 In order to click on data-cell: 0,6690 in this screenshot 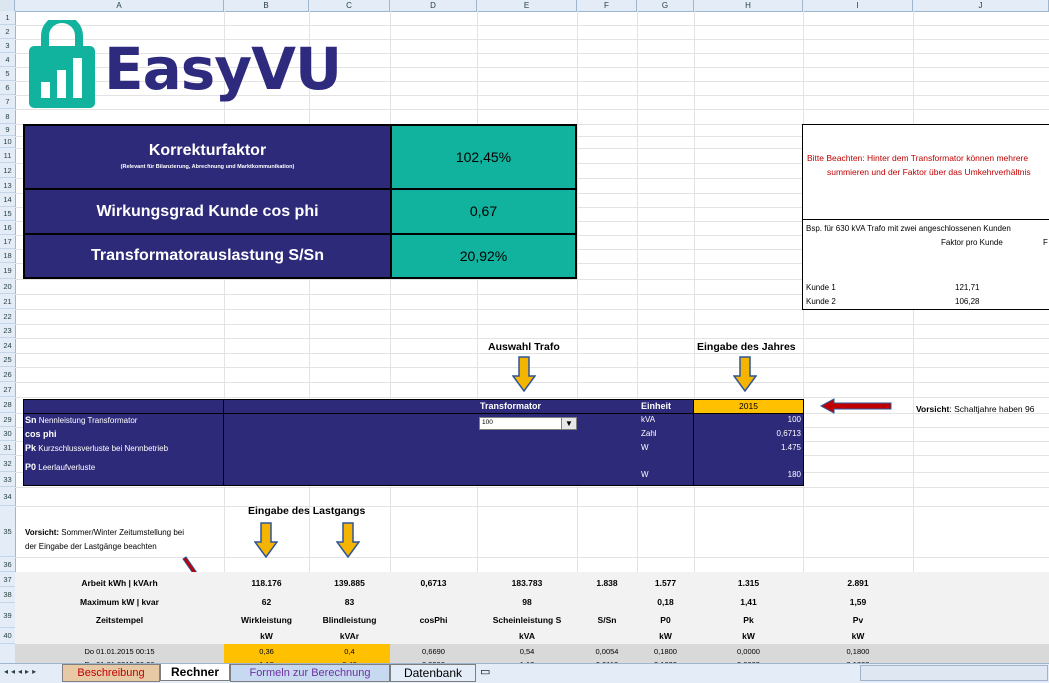, I will do `click(433, 651)`.